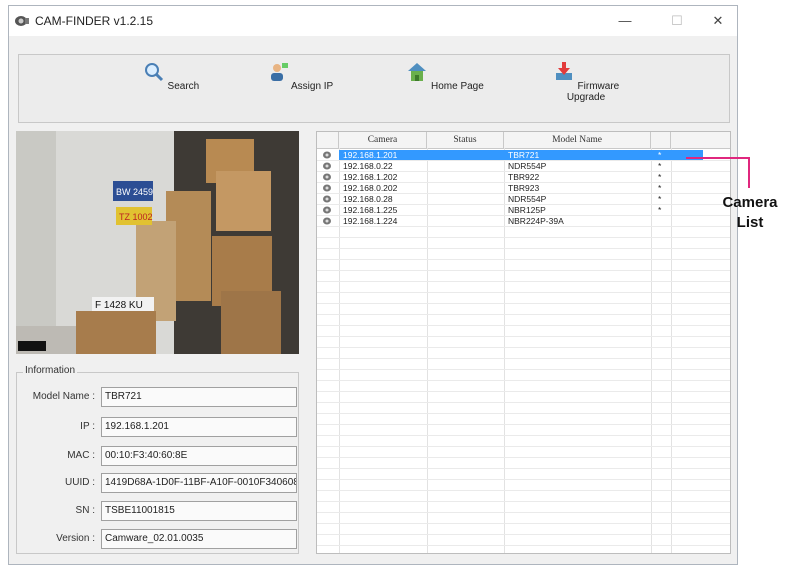 This screenshot has height=570, width=789. What do you see at coordinates (373, 21) in the screenshot?
I see `title-bar: CAM-FINDER v1.2.15 — ☐ ✕` at bounding box center [373, 21].